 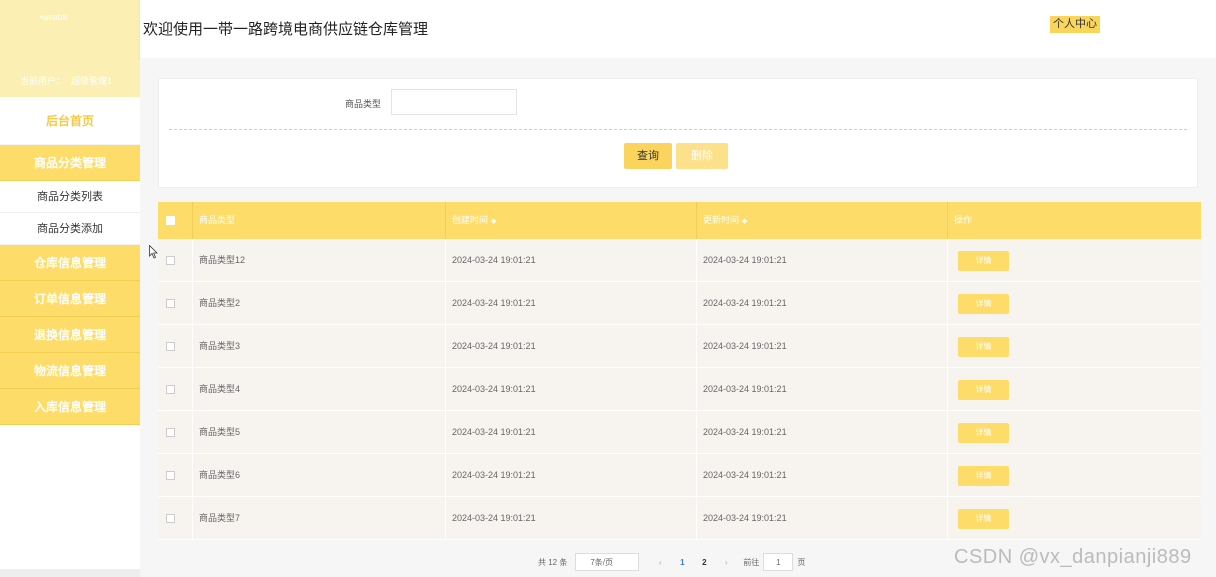 What do you see at coordinates (70, 335) in the screenshot?
I see `menu-returns: 退换信息管理` at bounding box center [70, 335].